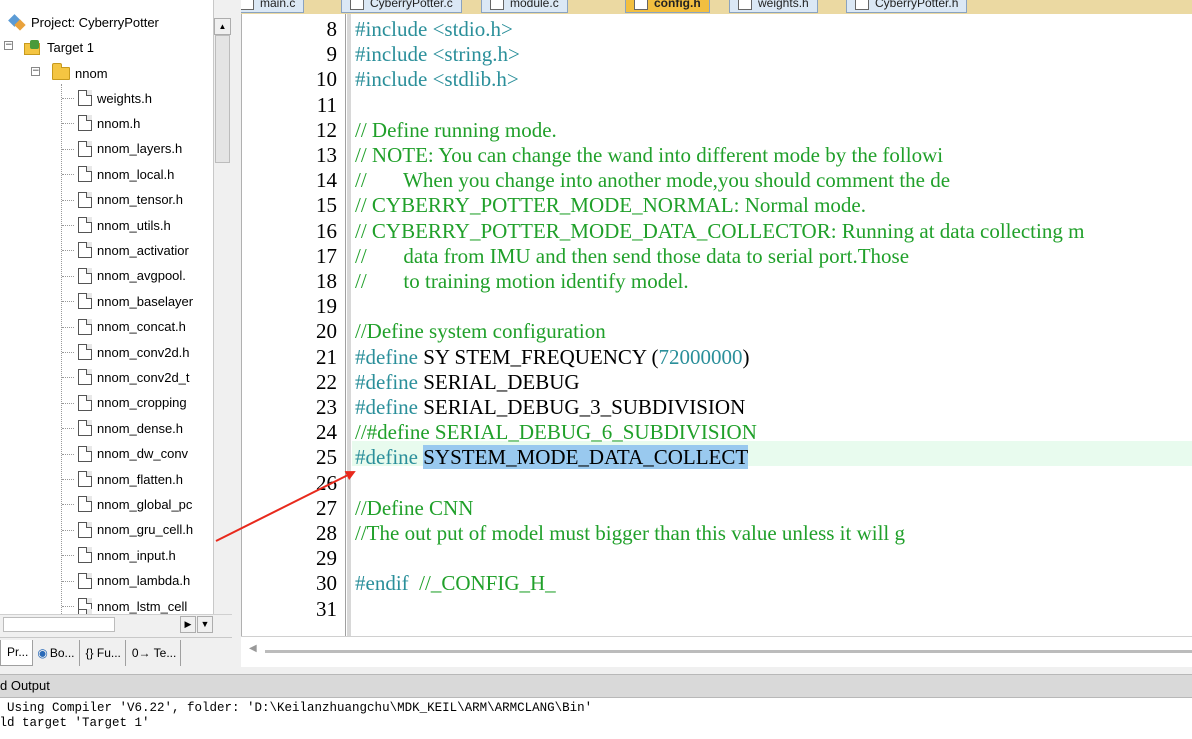 This screenshot has width=1192, height=739. Describe the element at coordinates (437, 79) in the screenshot. I see `code-line: #include <stdlib.h>` at that location.